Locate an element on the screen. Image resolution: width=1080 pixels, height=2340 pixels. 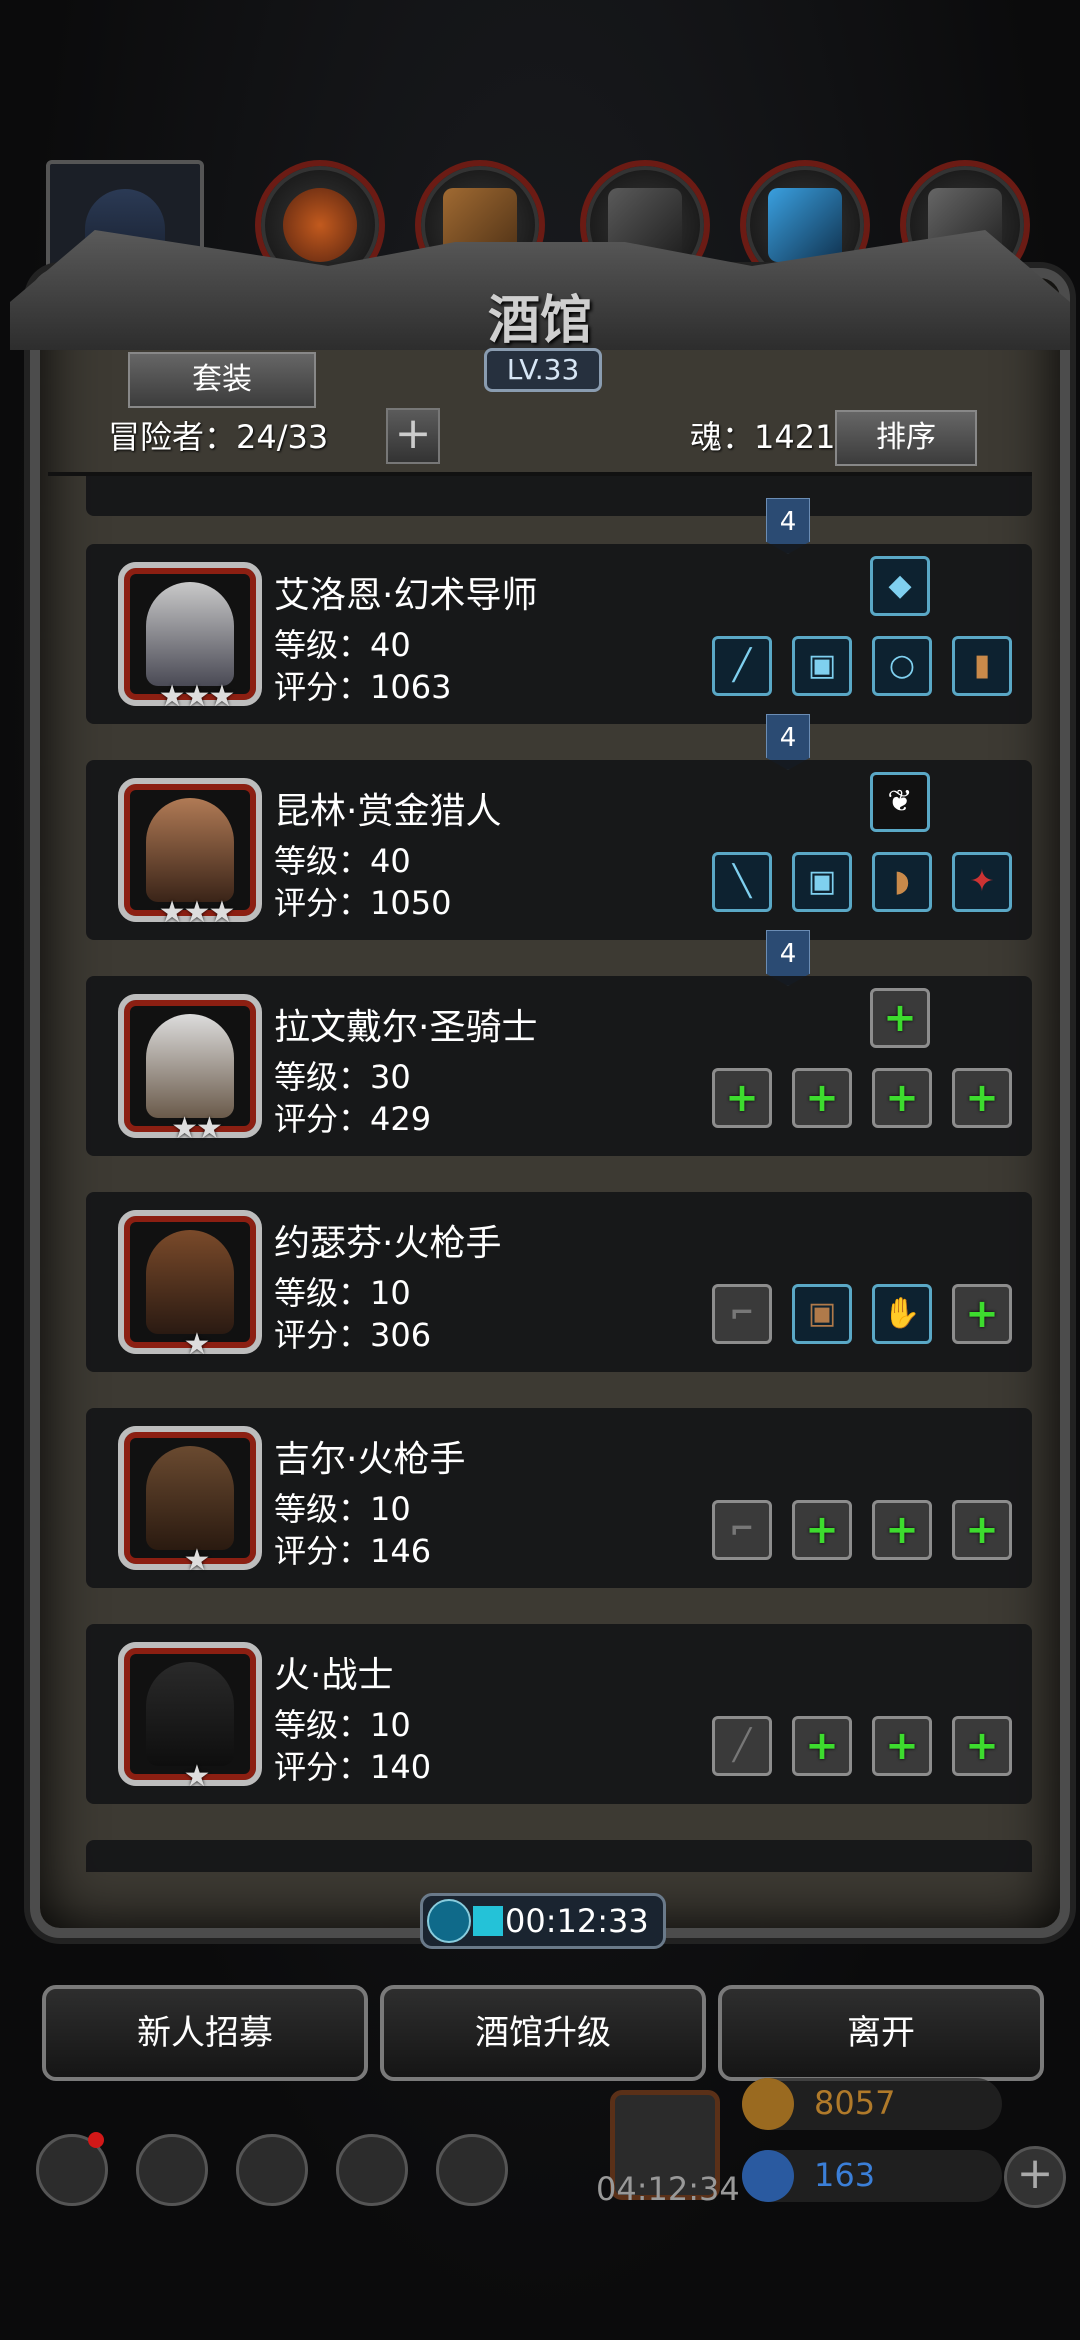
accessory-slot: ○ is located at coordinates (902, 666).